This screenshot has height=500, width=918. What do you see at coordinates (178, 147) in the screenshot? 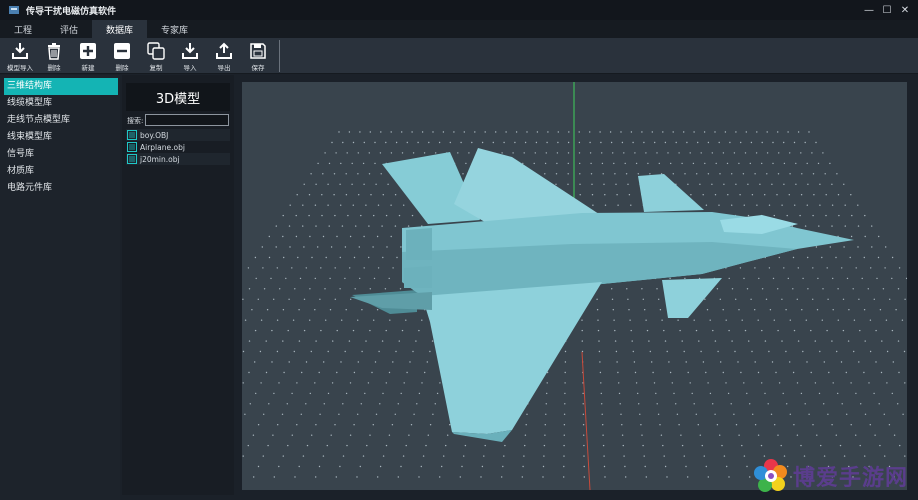
I see `list-item: Airplane.obj` at bounding box center [178, 147].